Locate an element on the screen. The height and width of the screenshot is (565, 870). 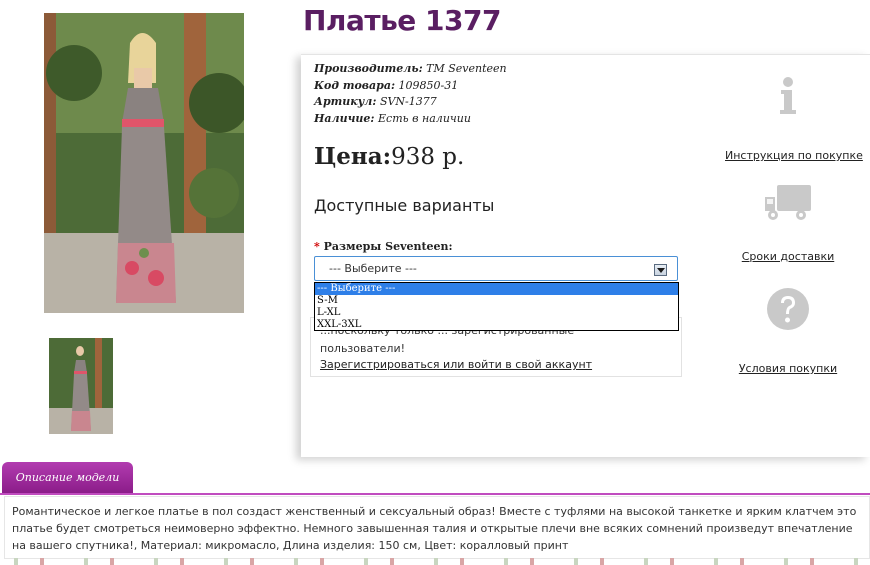
price-label: Цена: is located at coordinates (353, 156).